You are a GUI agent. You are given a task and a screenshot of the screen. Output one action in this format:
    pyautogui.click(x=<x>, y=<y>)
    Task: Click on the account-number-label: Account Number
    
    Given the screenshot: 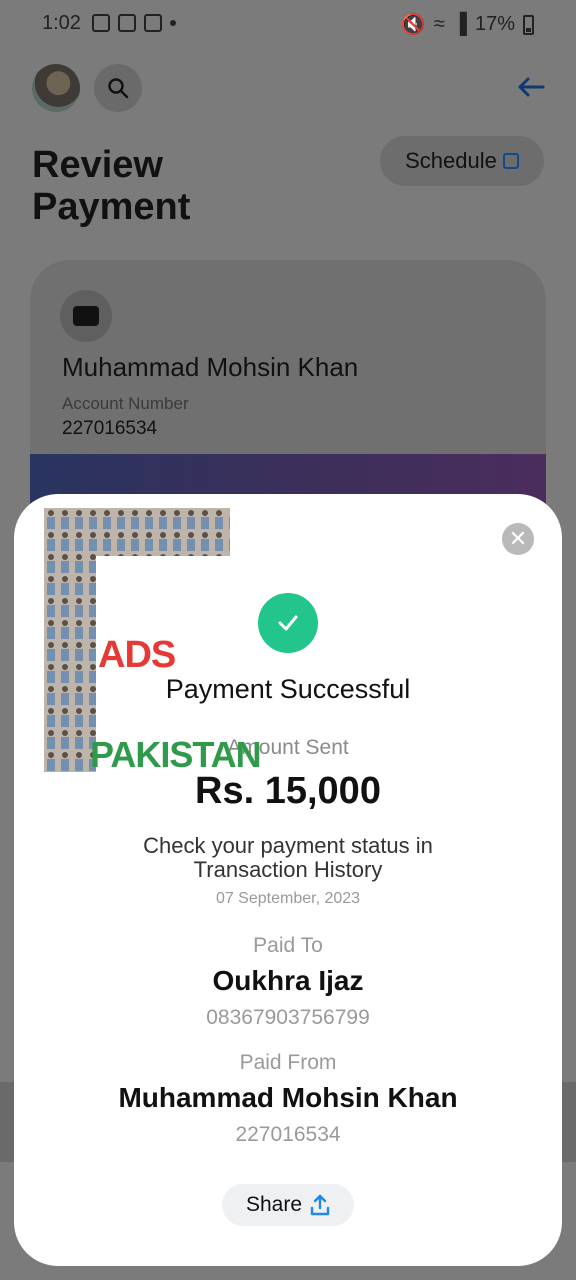 What is the action you would take?
    pyautogui.click(x=125, y=403)
    